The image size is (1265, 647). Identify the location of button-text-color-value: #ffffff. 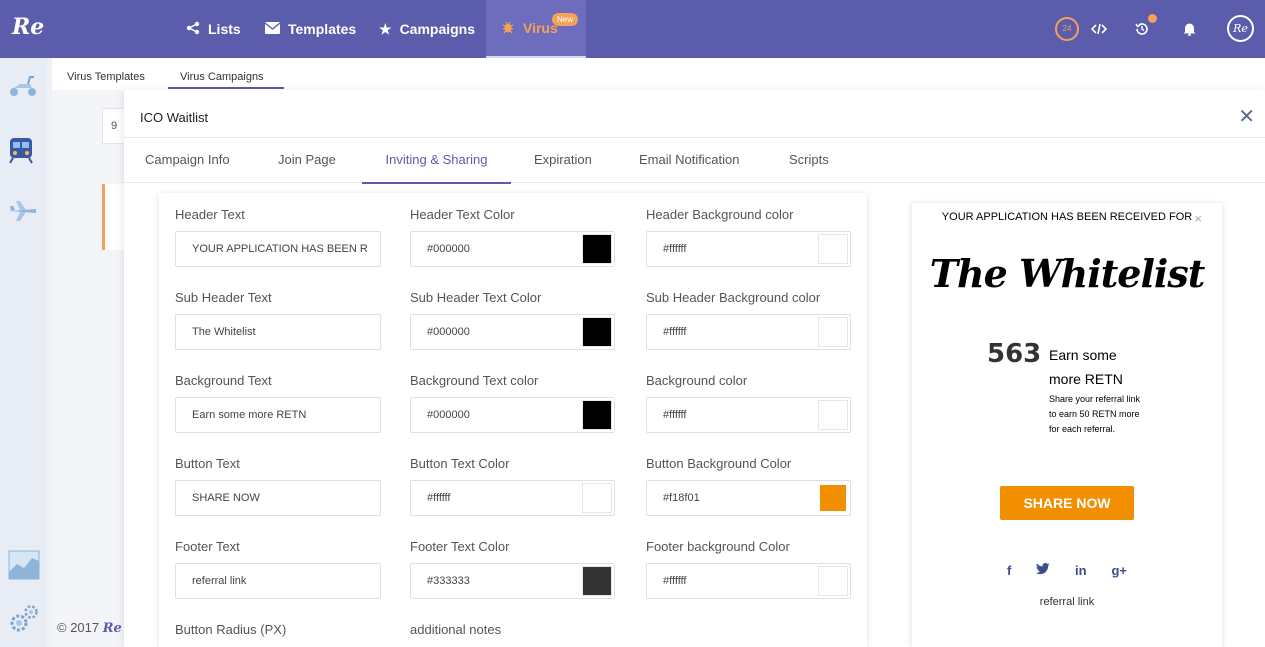
(439, 498).